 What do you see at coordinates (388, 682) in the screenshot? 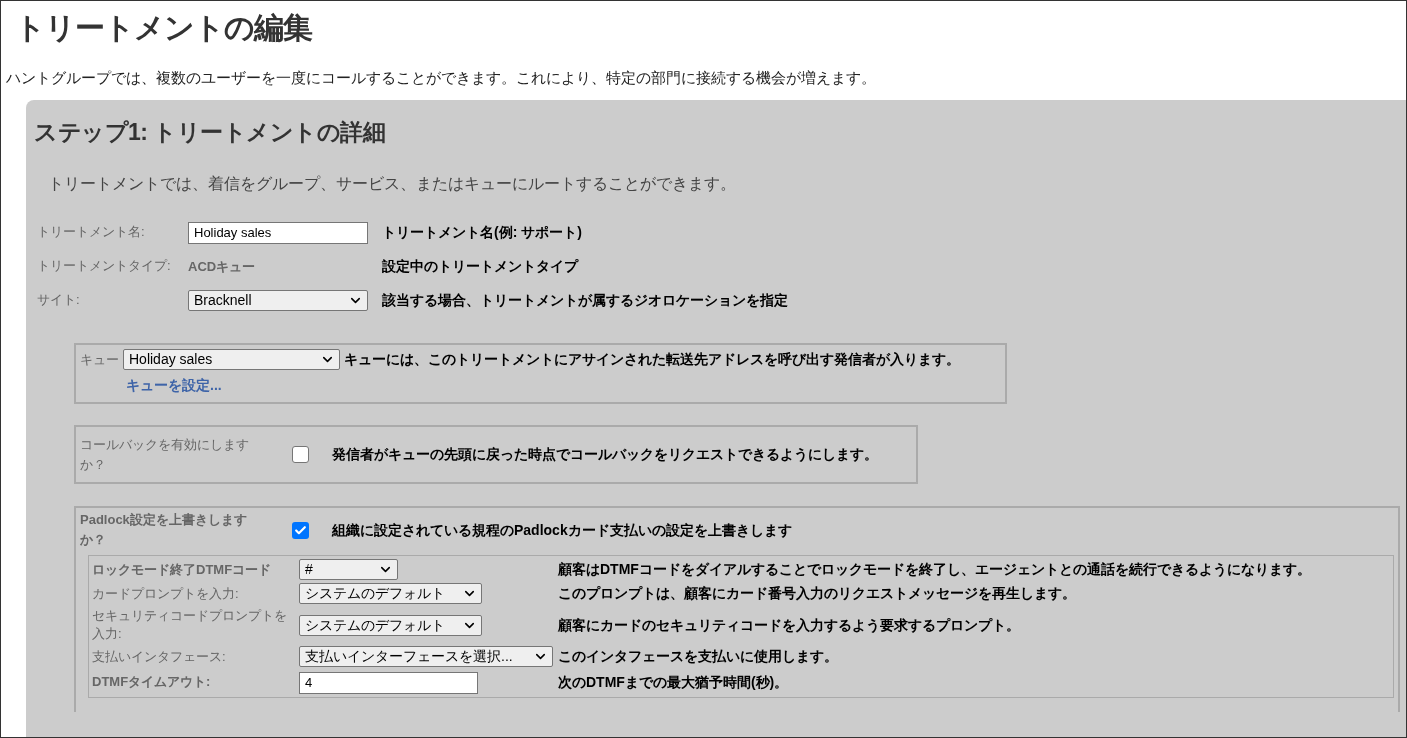
I see `text-field: 4` at bounding box center [388, 682].